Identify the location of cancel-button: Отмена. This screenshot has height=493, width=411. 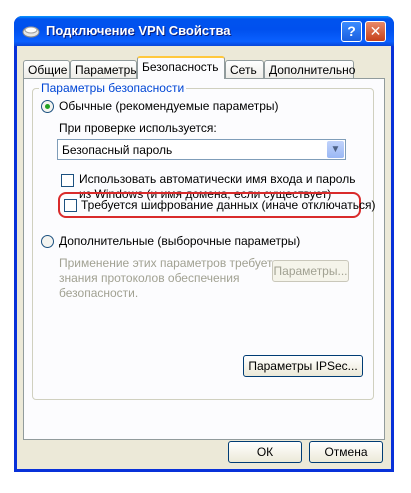
(346, 452).